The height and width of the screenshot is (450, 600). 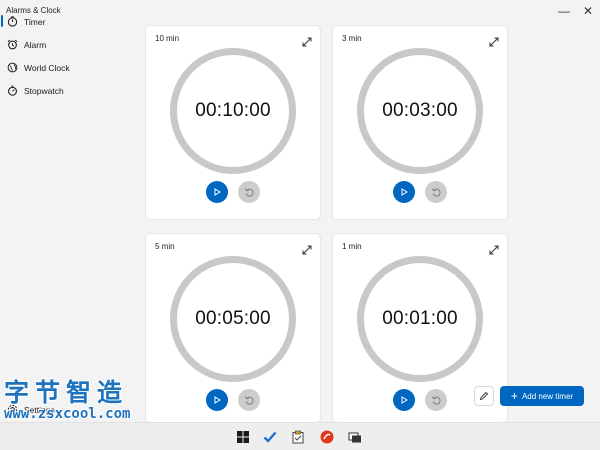 I want to click on sidebar-item-timer: Timer, so click(x=70, y=21).